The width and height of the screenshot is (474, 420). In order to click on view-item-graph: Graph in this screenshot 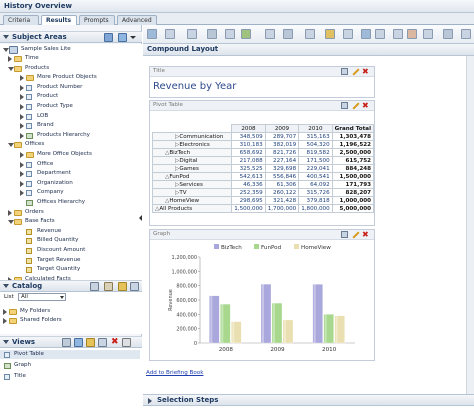, I will do `click(70, 365)`.